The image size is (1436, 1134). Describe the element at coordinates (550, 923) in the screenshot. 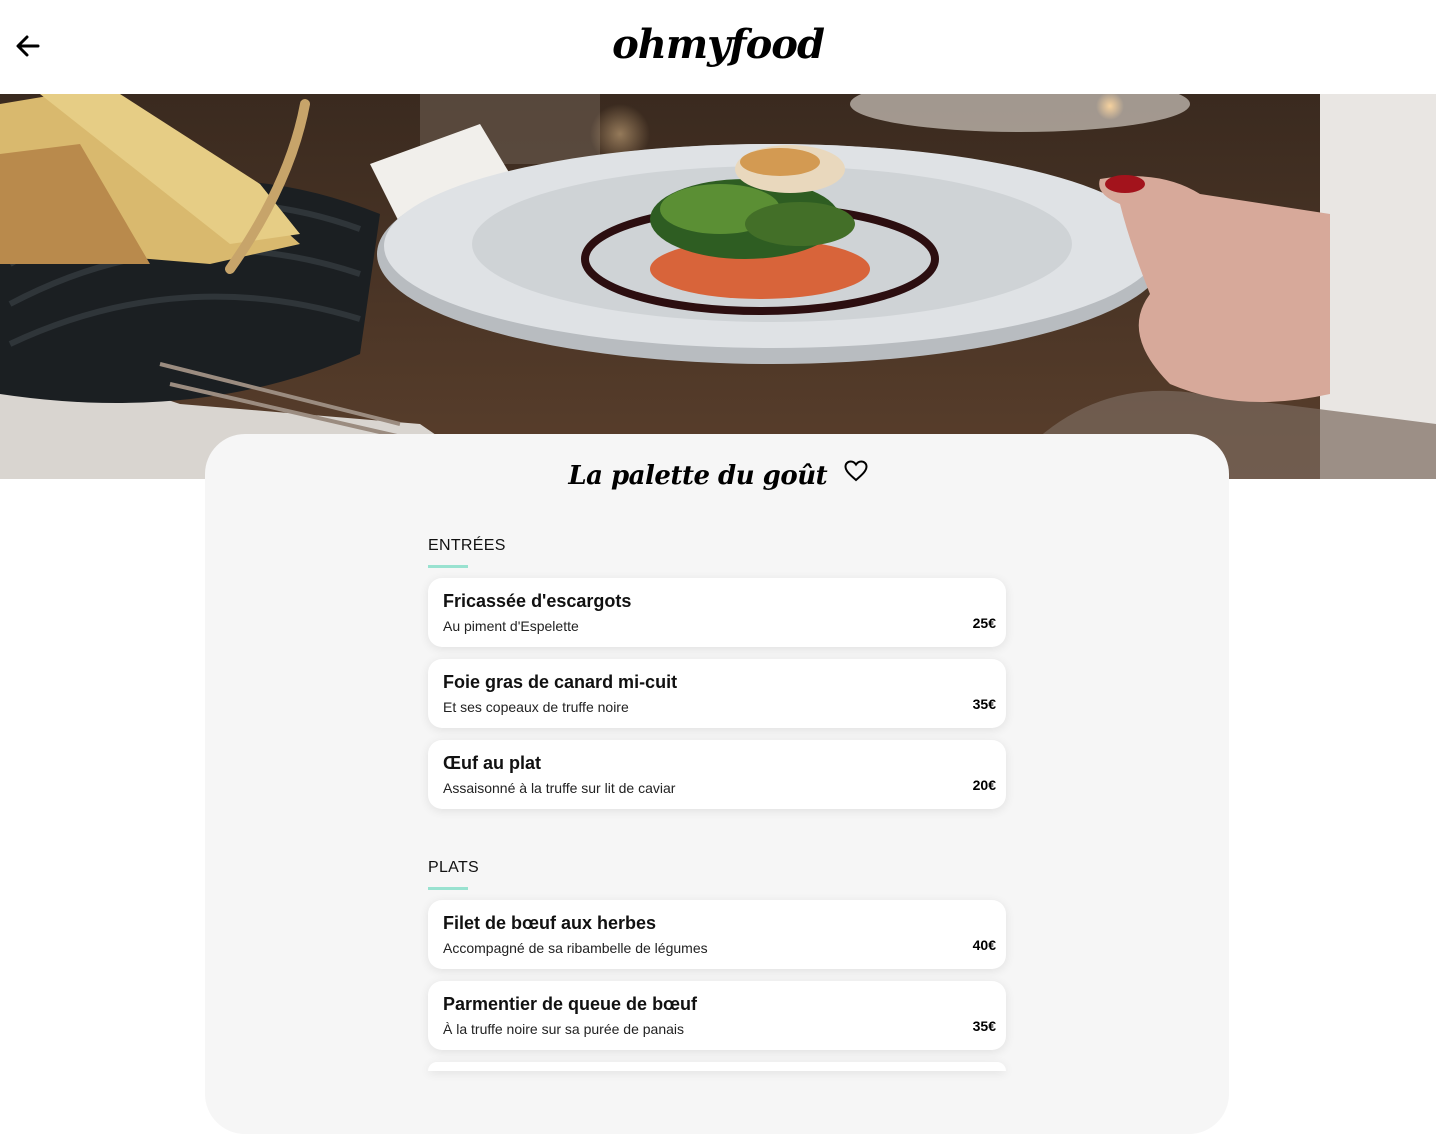

I see `dish-name: Filet de bœuf aux herbes` at that location.